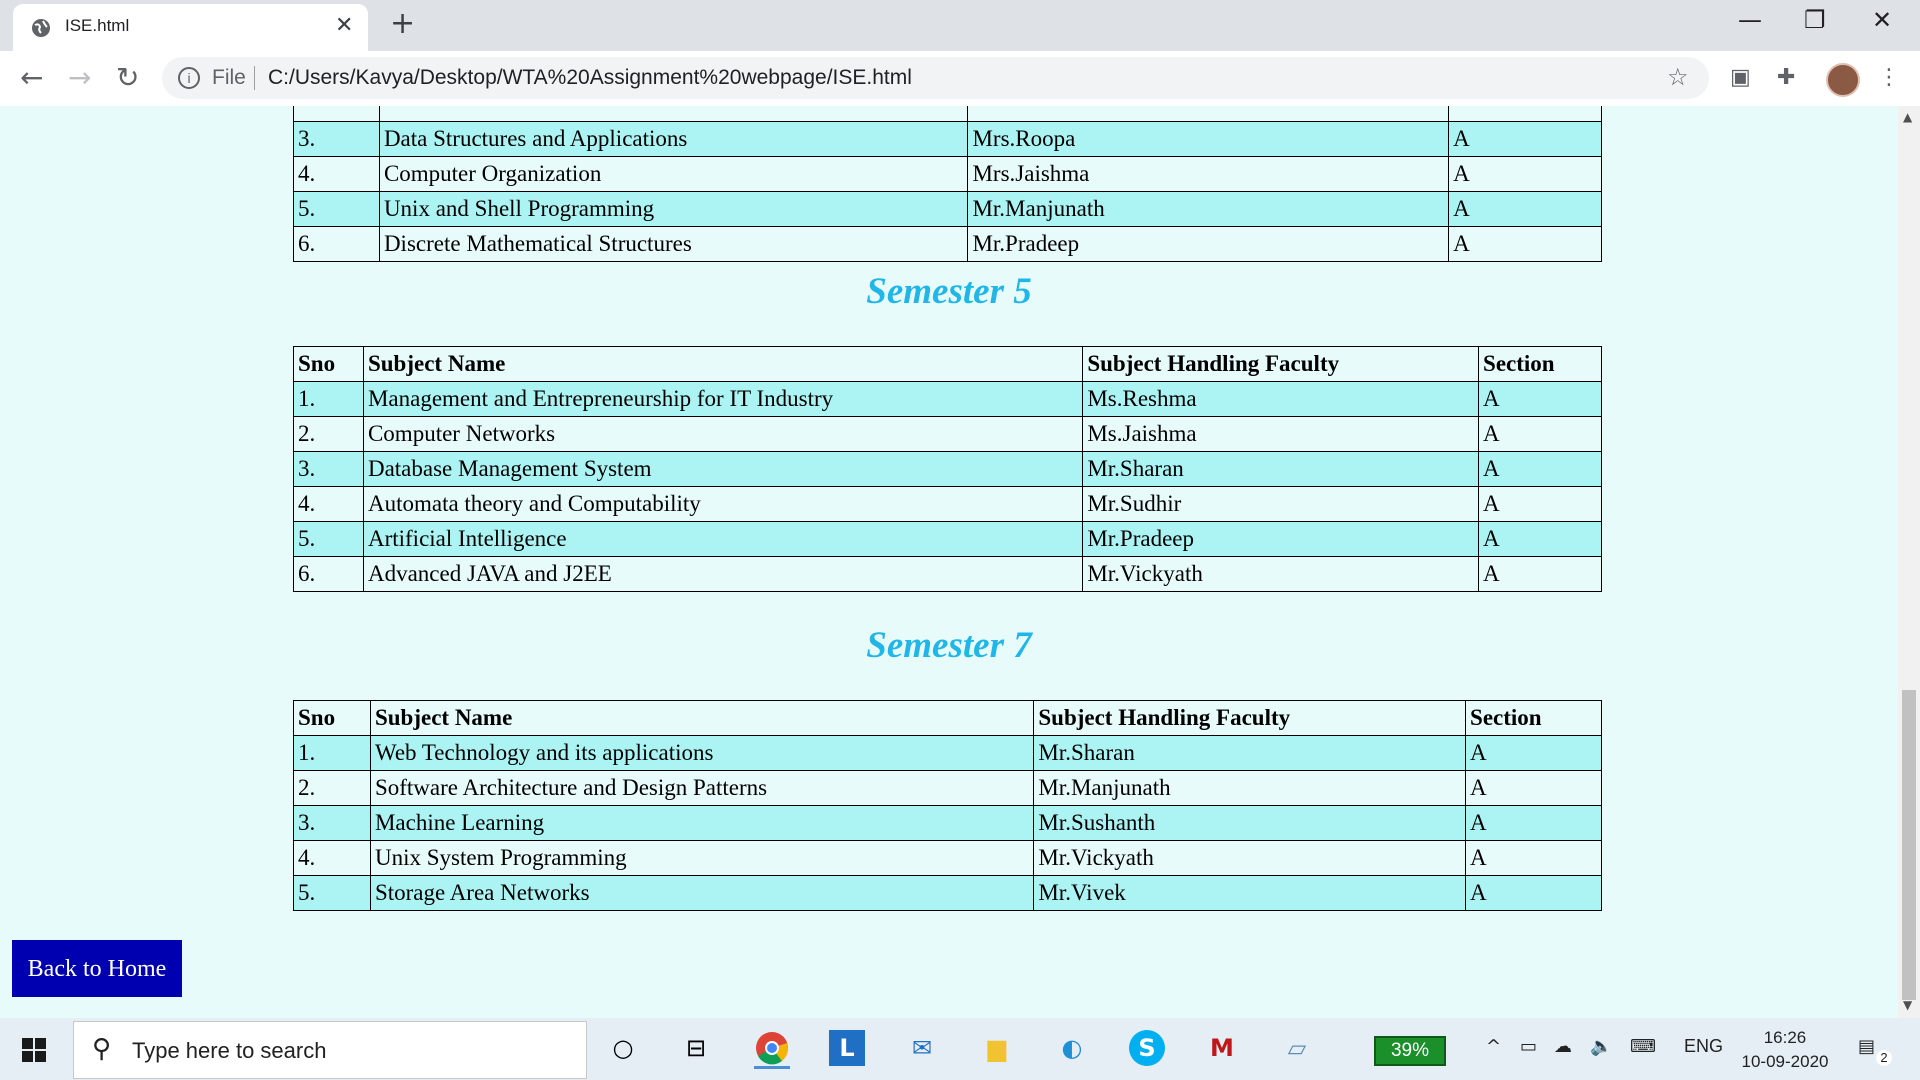  I want to click on header-sno: Sno, so click(328, 364).